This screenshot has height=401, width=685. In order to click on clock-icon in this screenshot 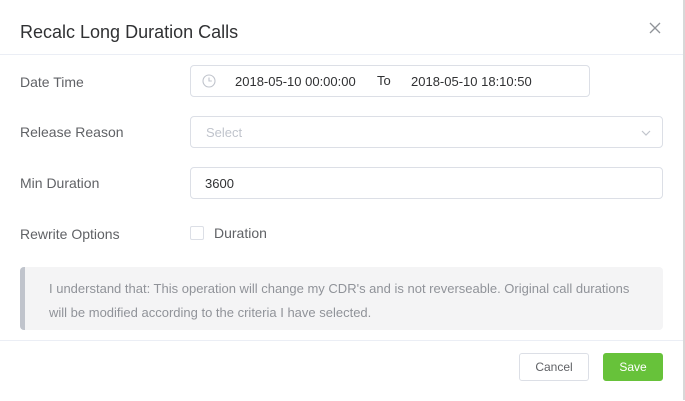, I will do `click(209, 81)`.